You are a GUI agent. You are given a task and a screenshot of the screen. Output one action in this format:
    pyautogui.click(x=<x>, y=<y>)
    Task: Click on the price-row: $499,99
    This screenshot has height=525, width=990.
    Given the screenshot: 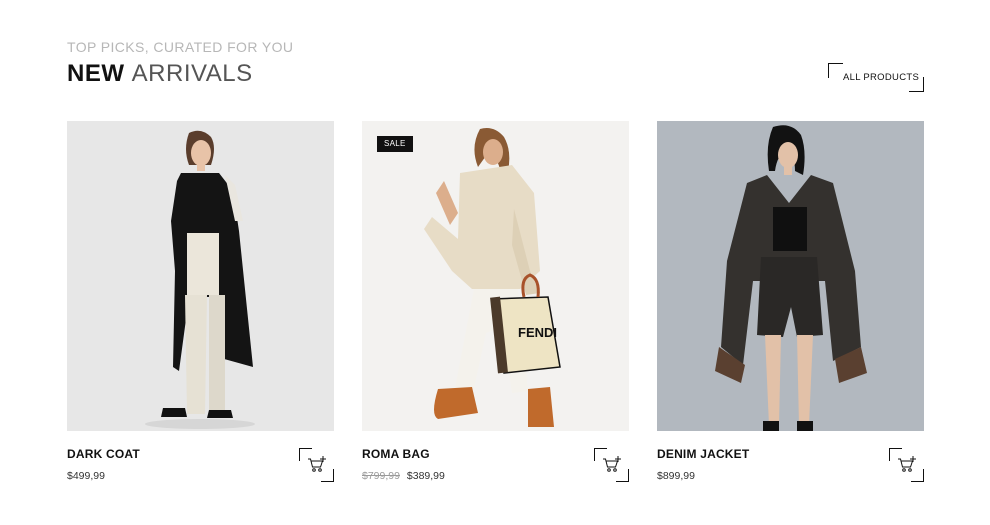 What is the action you would take?
    pyautogui.click(x=86, y=476)
    